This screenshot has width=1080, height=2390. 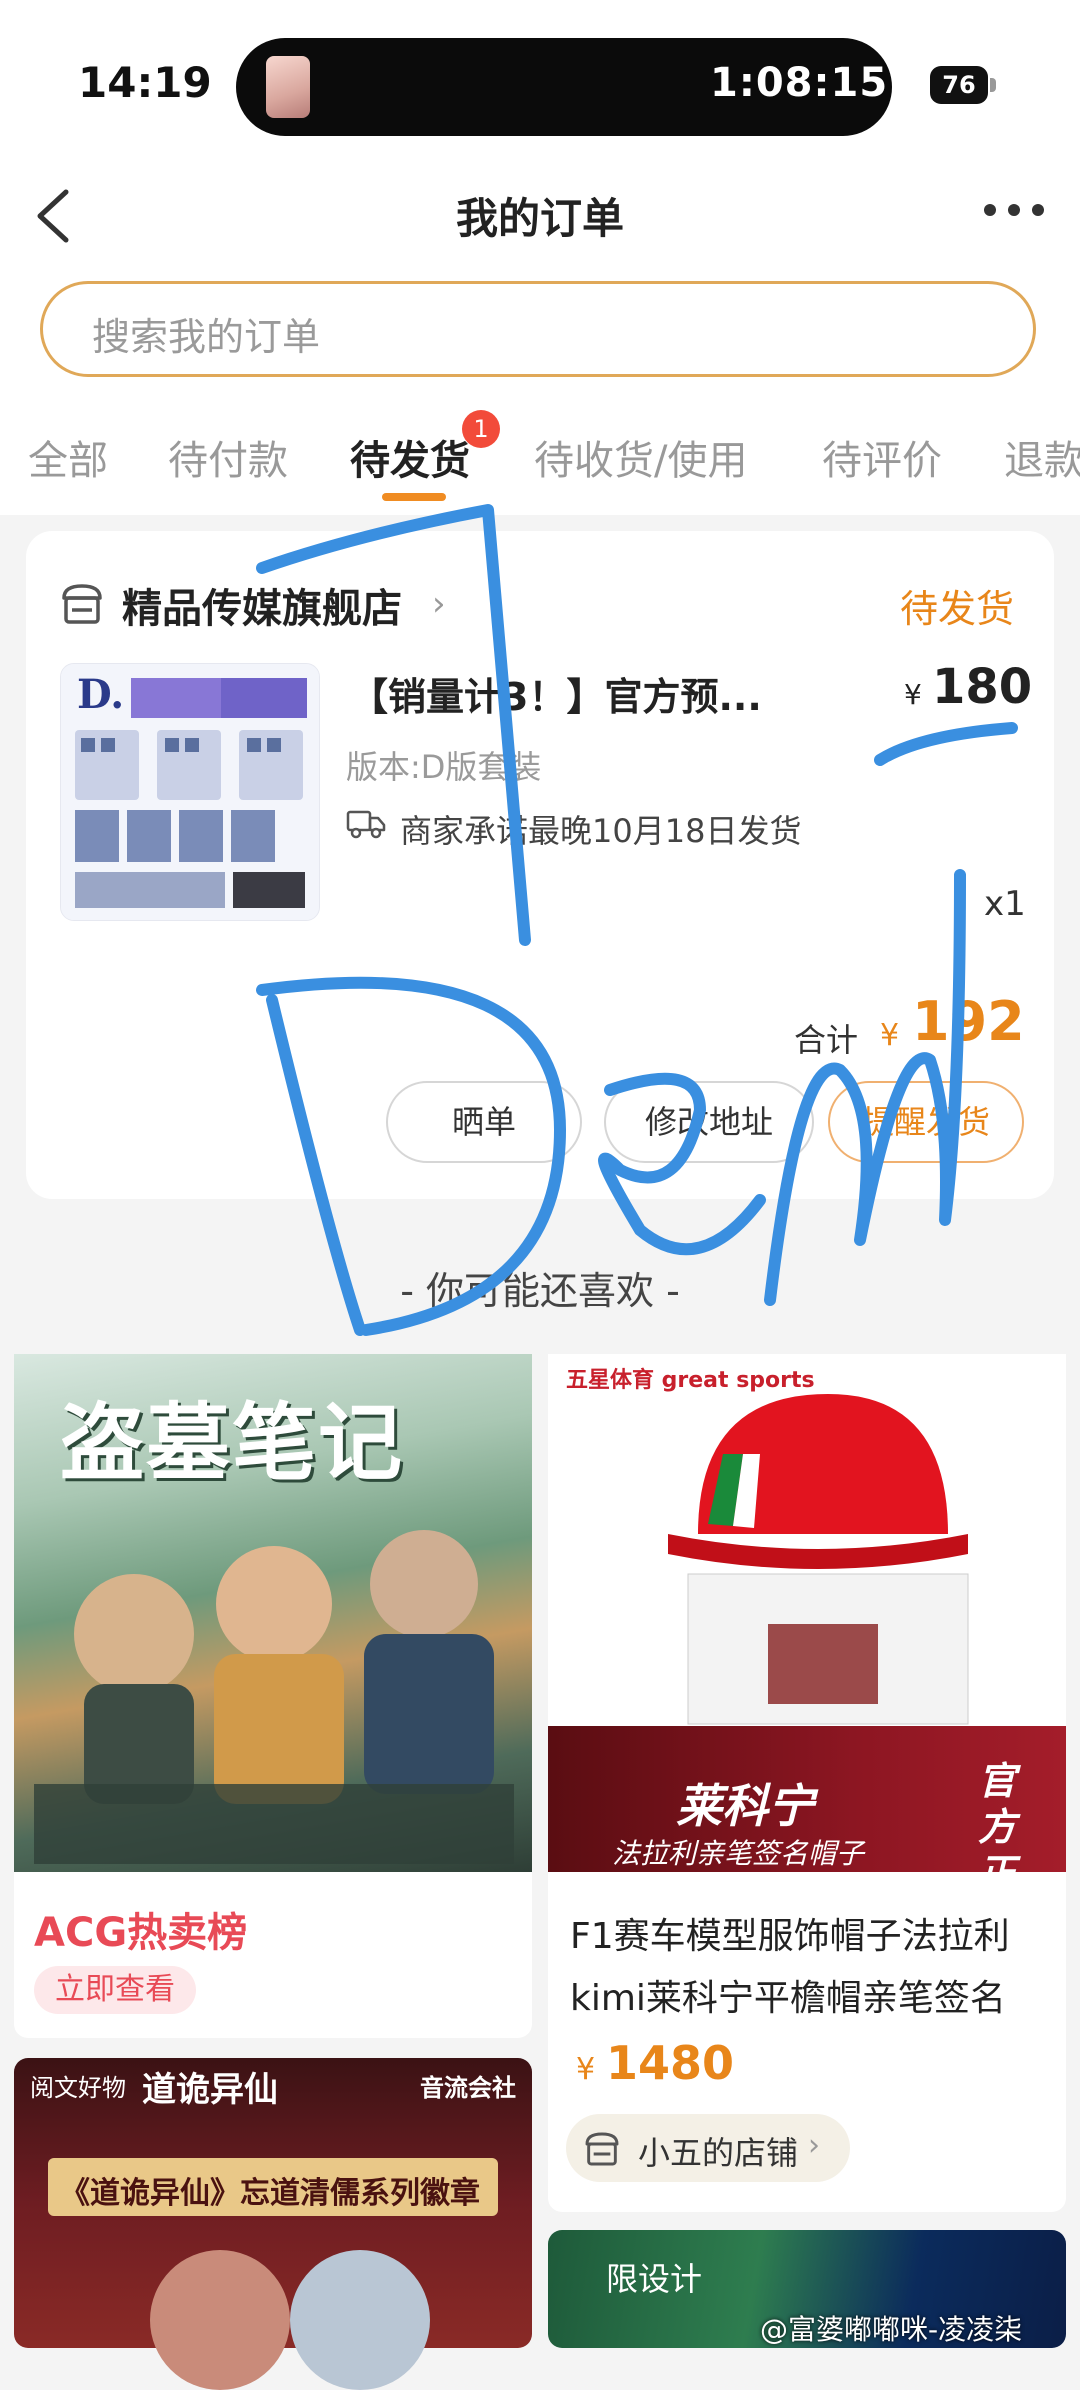 I want to click on more-icon, so click(x=1014, y=210).